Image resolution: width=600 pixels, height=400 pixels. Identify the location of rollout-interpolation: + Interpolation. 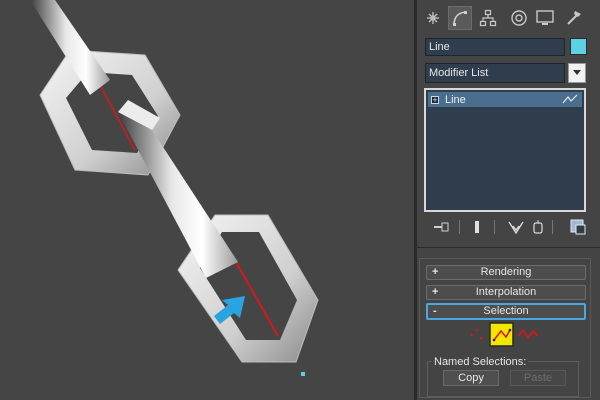
(506, 292).